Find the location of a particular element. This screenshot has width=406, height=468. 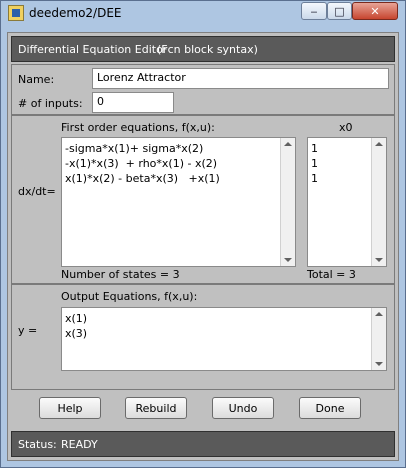

y-label: y = is located at coordinates (28, 330).